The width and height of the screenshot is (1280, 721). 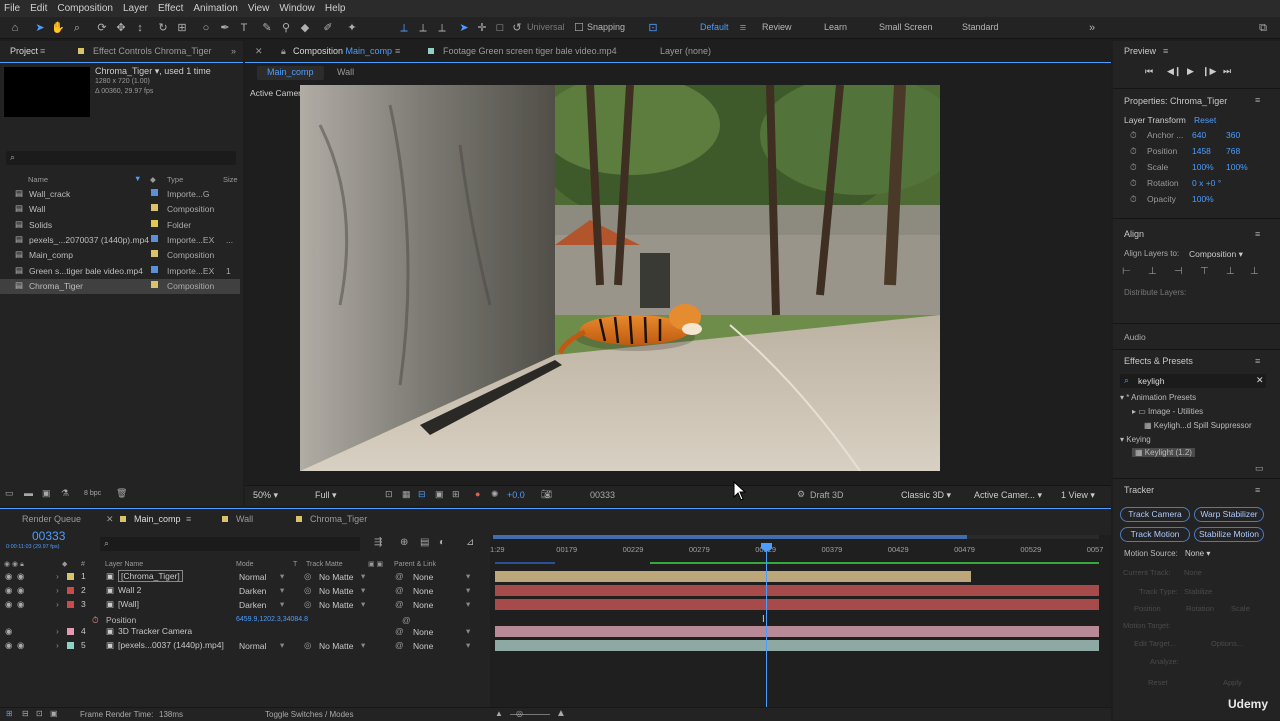 I want to click on main-comp-tab: Main_comp, so click(x=157, y=519).